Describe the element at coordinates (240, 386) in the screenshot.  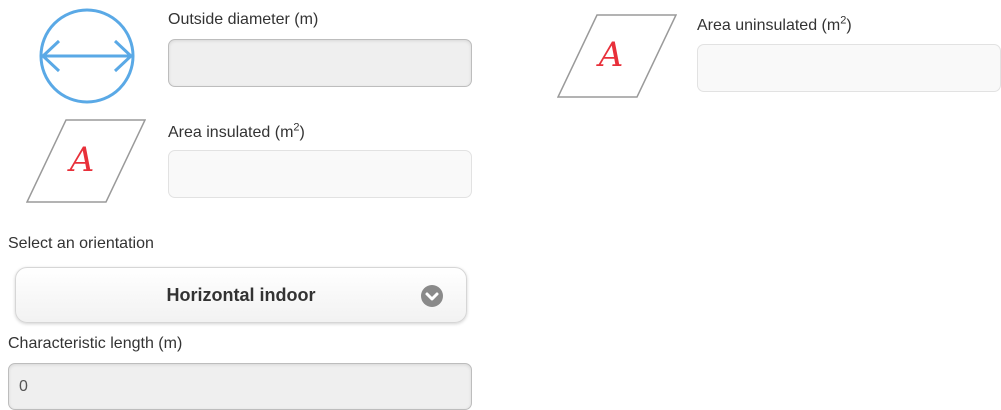
I see `characteristic-length-input` at that location.